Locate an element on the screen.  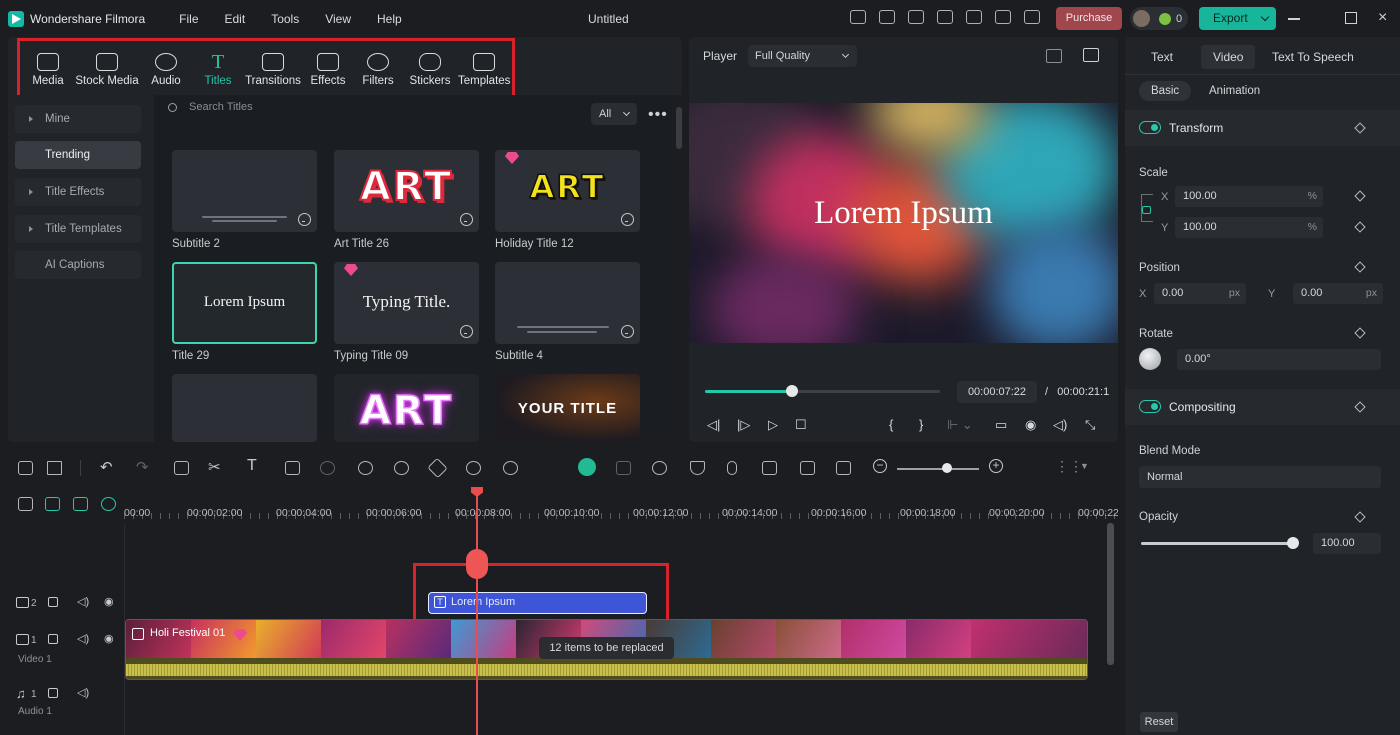
crop-icon is located at coordinates (292, 468).